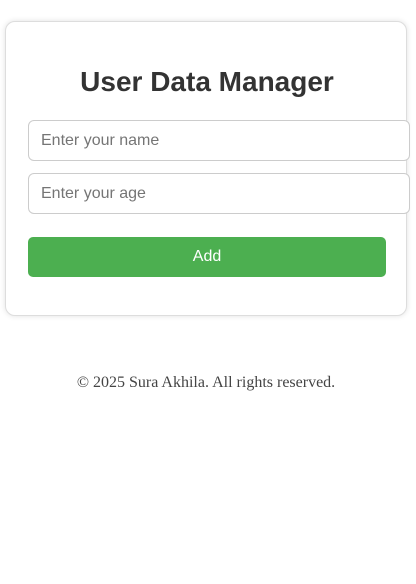 The image size is (416, 584). What do you see at coordinates (219, 193) in the screenshot?
I see `age-input` at bounding box center [219, 193].